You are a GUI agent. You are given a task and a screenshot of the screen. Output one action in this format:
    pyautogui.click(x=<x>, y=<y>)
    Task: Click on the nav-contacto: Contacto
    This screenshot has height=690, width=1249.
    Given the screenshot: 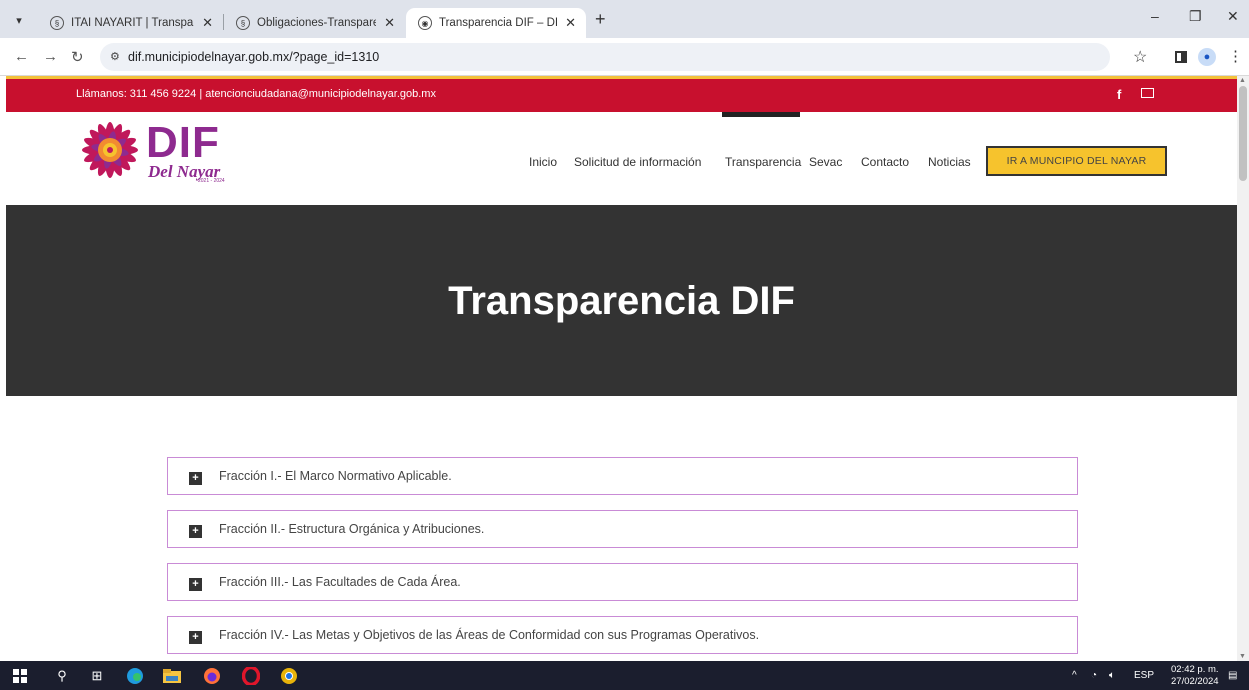 What is the action you would take?
    pyautogui.click(x=885, y=162)
    